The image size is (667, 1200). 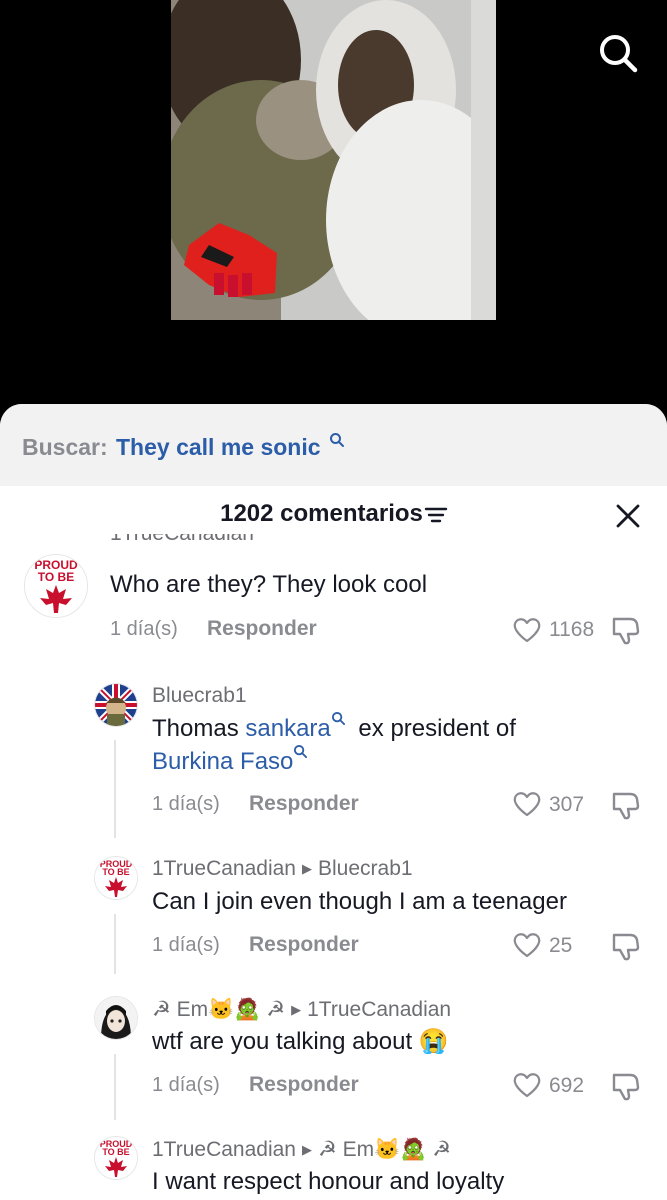 What do you see at coordinates (333, 160) in the screenshot?
I see `video-thumbnail` at bounding box center [333, 160].